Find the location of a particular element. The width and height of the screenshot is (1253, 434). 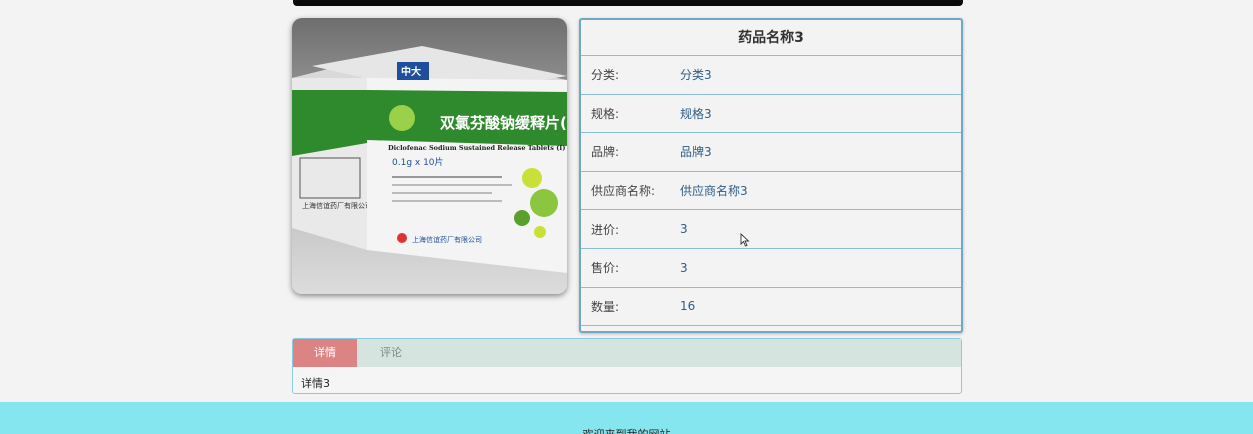

field-category: 分类: 分类3 is located at coordinates (771, 75).